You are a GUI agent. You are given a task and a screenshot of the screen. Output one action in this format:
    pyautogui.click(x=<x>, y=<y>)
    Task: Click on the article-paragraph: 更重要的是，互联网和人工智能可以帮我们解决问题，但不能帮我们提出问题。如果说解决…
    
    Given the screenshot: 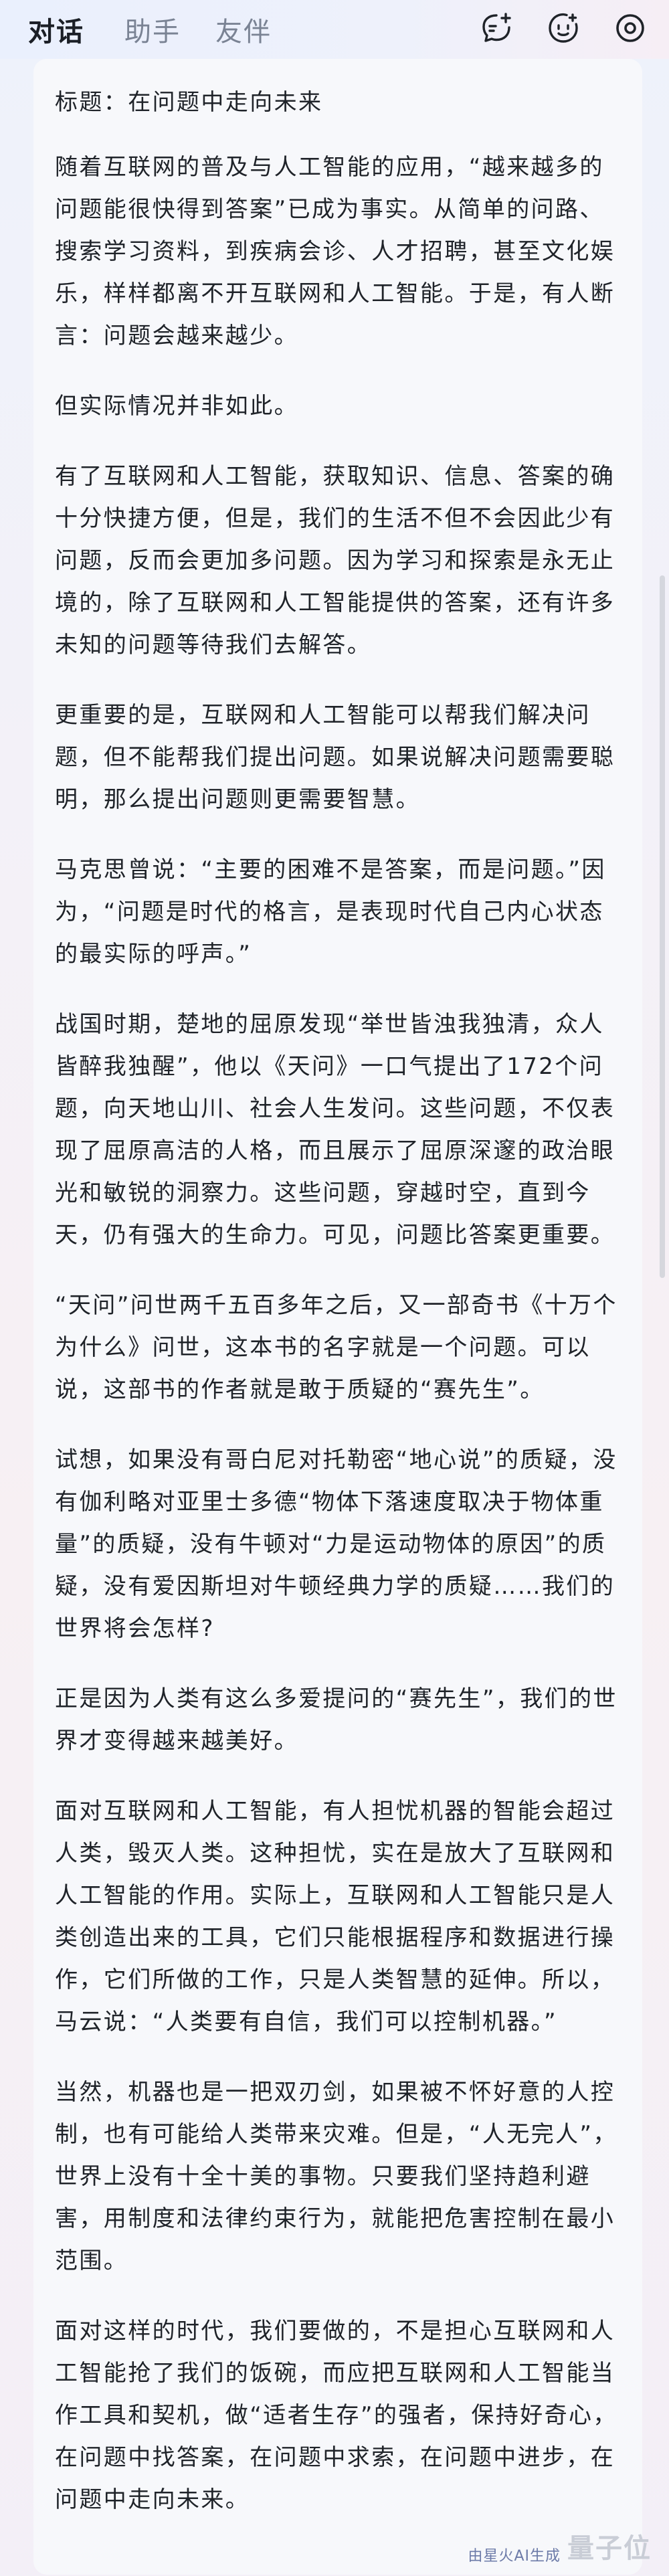 What is the action you would take?
    pyautogui.click(x=335, y=757)
    